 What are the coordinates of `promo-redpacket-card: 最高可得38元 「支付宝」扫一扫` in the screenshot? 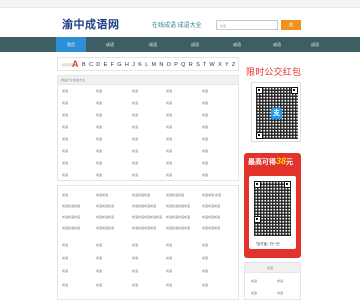 It's located at (272, 205).